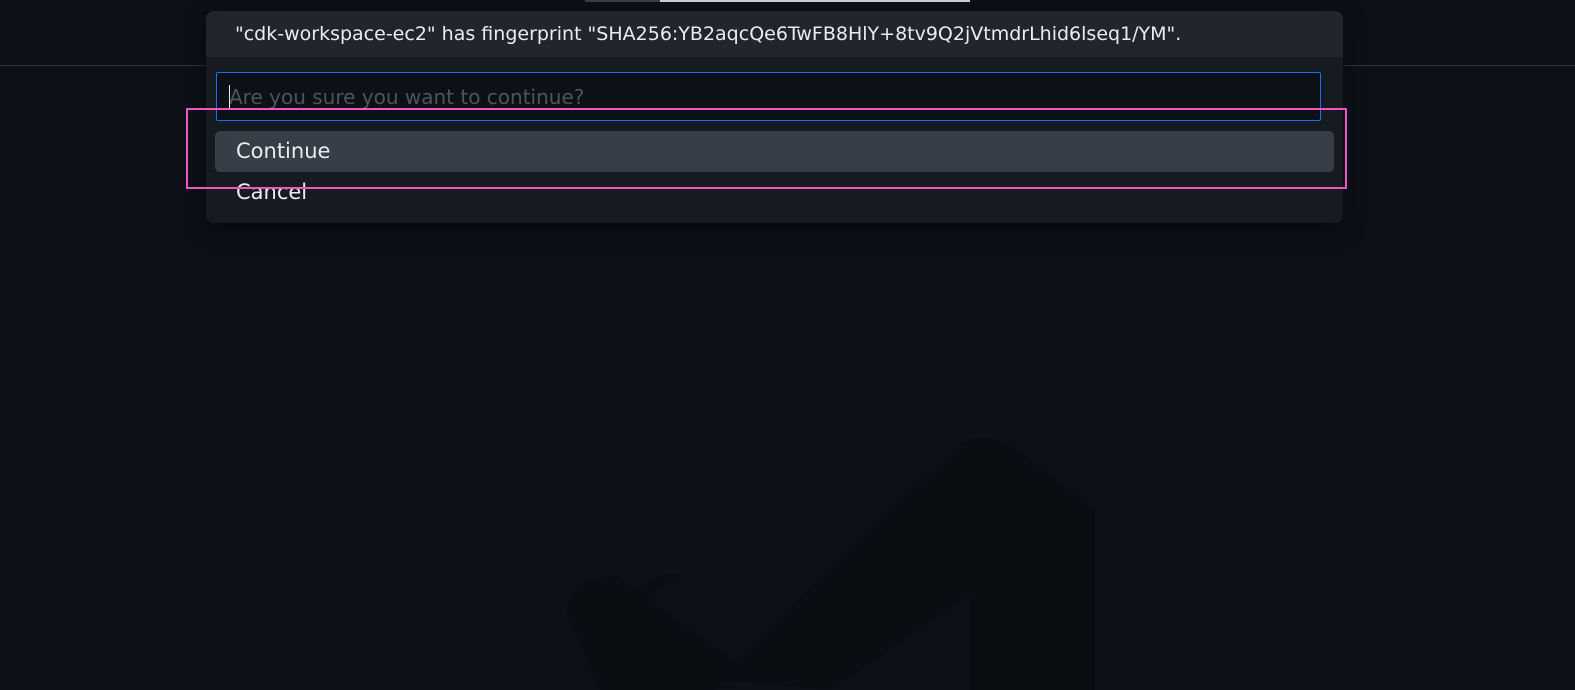 This screenshot has width=1575, height=690. What do you see at coordinates (774, 151) in the screenshot?
I see `continue-option: Continue` at bounding box center [774, 151].